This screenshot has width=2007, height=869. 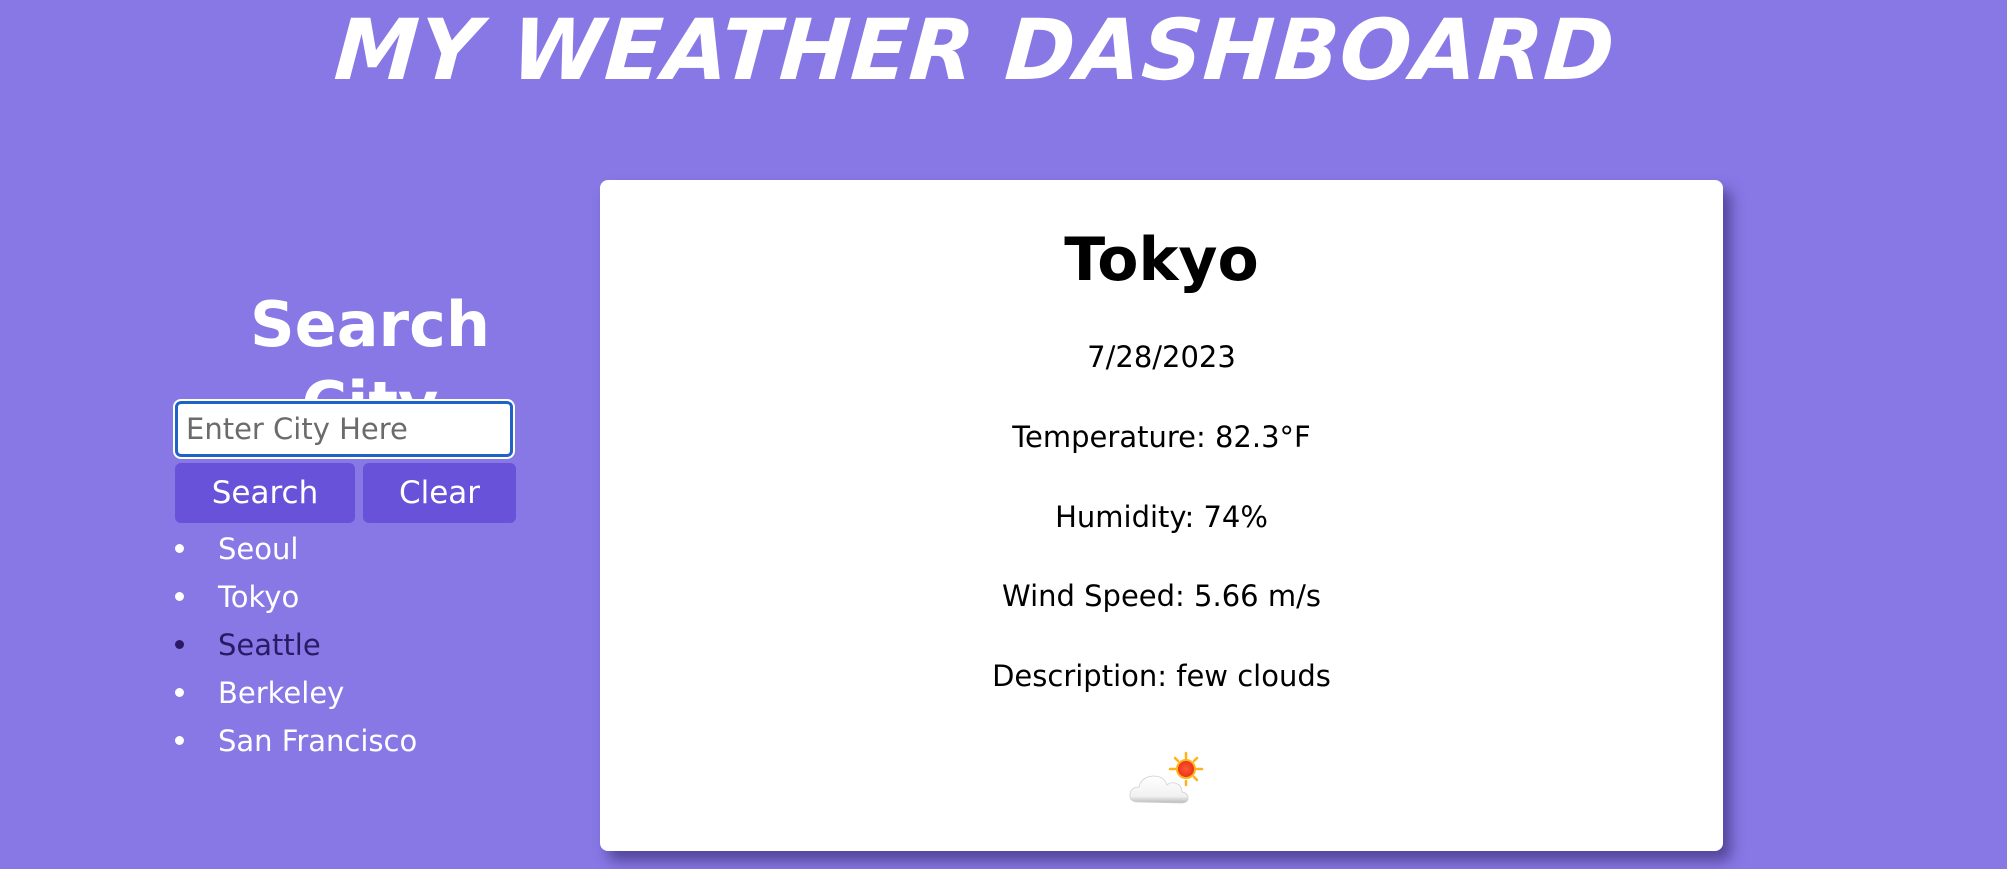 I want to click on weather-wind-speed: Wind Speed: 5.66 m/s, so click(x=1161, y=596).